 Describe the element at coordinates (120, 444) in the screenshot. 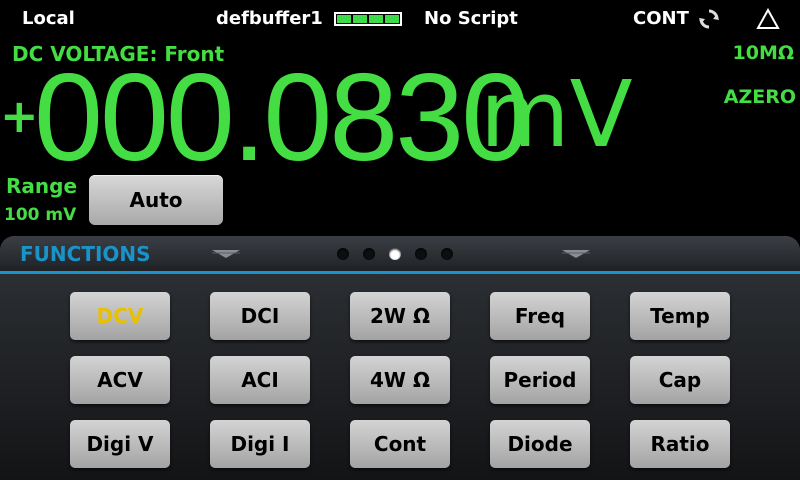

I see `function-button-digi-v: Digi V` at that location.